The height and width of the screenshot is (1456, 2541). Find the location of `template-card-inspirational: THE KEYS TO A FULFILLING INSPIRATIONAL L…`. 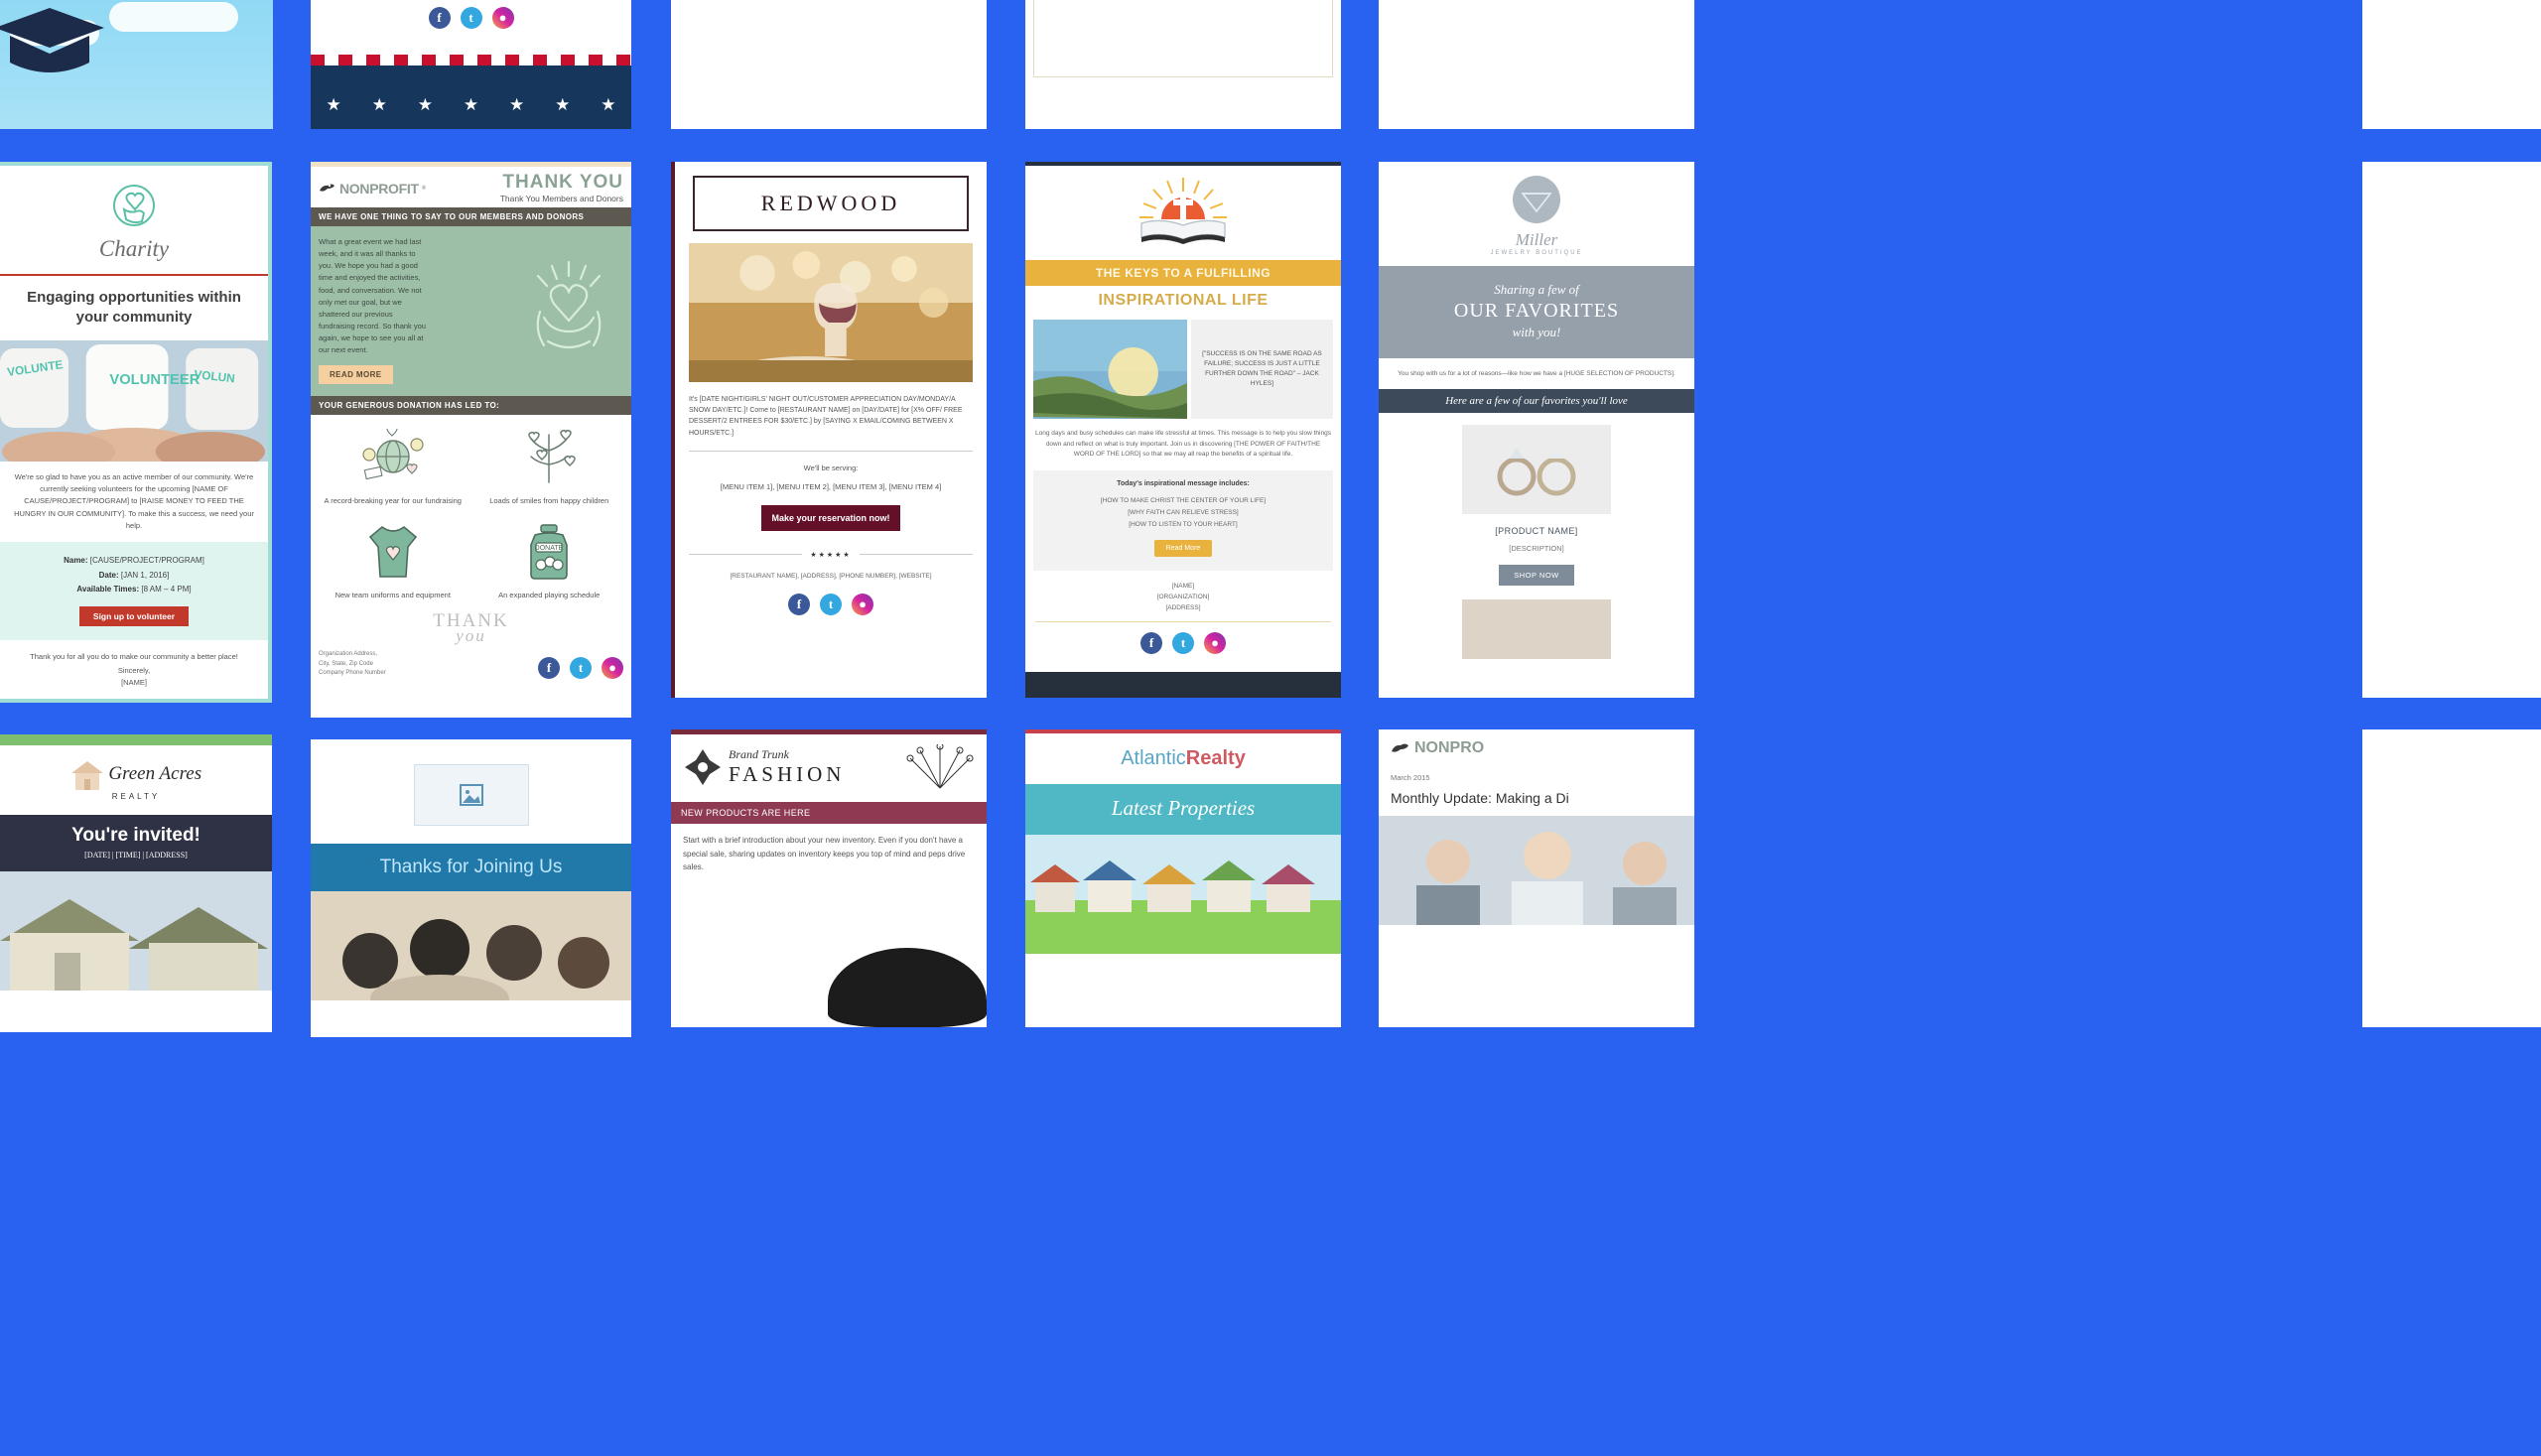

template-card-inspirational: THE KEYS TO A FULFILLING INSPIRATIONAL L… is located at coordinates (1183, 430).